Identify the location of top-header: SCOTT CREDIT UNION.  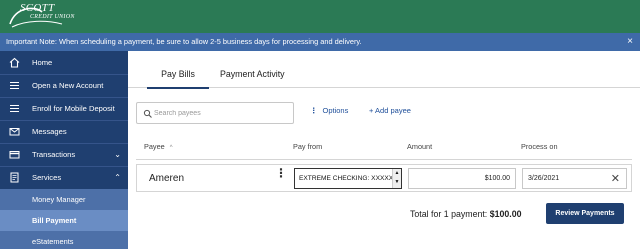
(320, 16).